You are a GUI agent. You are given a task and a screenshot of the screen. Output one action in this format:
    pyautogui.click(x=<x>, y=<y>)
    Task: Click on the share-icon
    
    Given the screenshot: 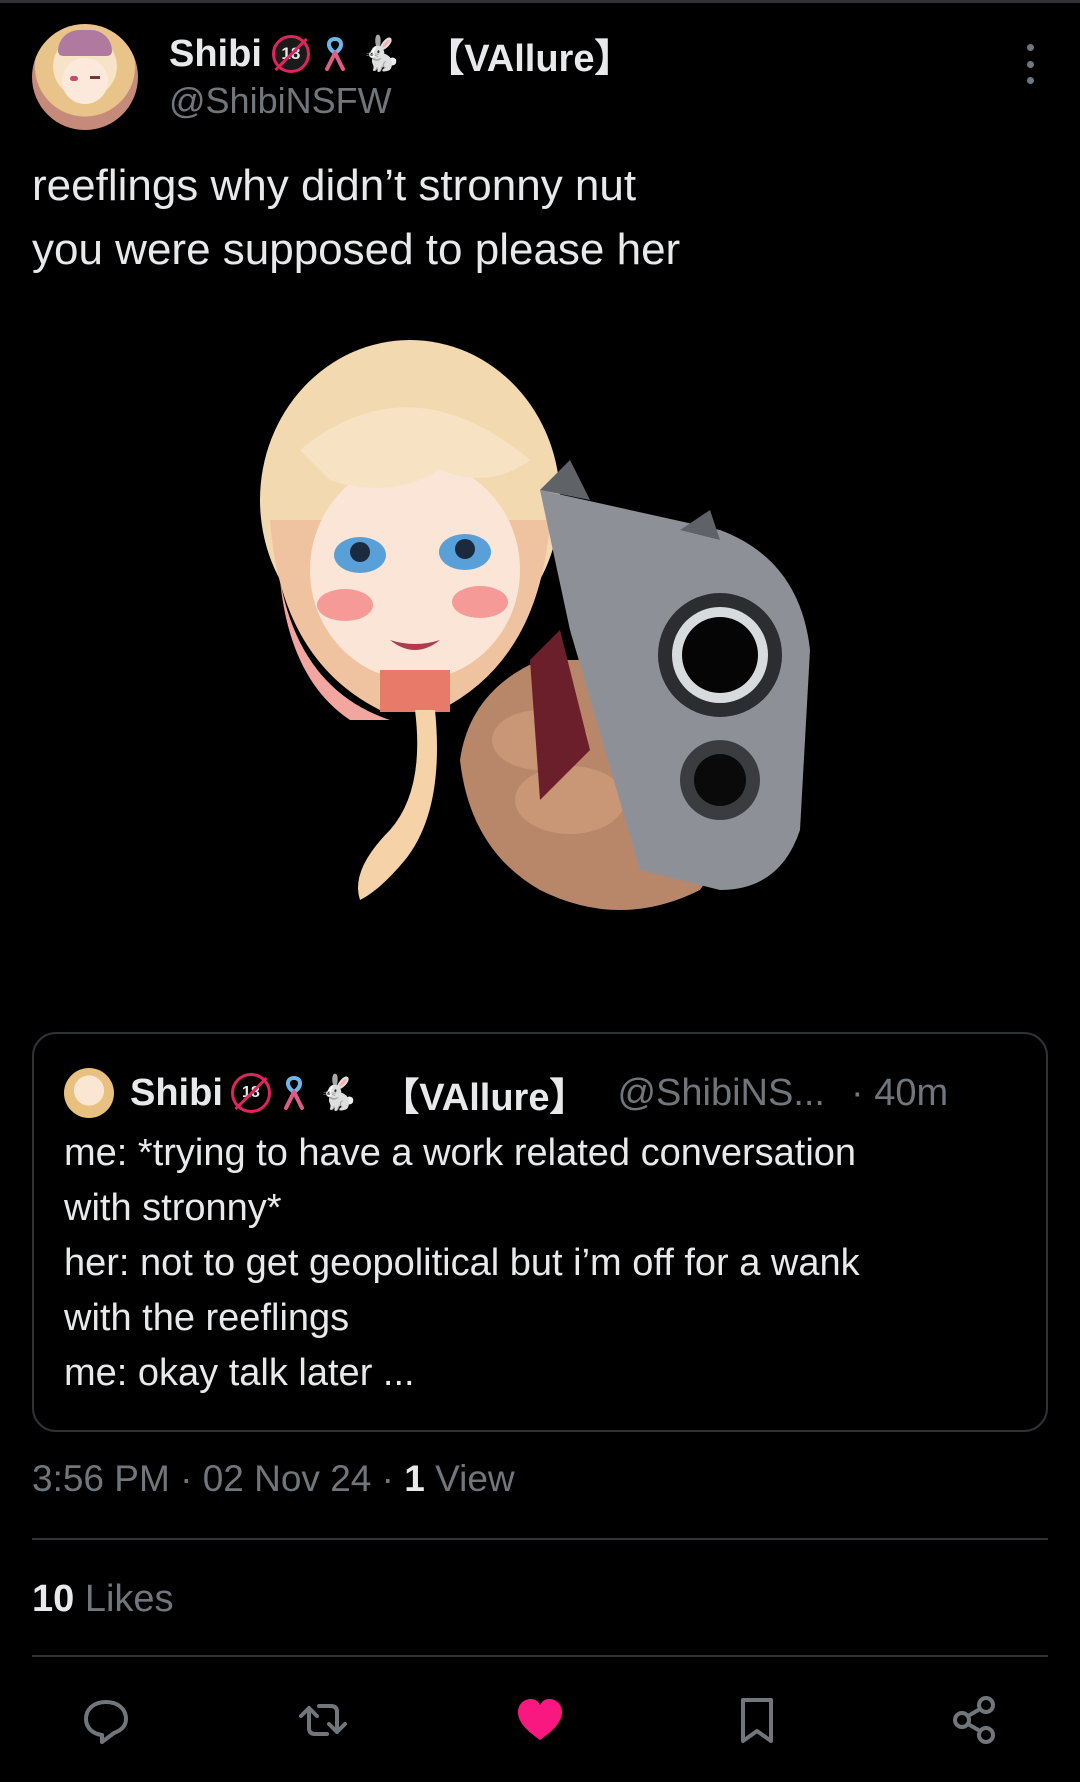 What is the action you would take?
    pyautogui.click(x=974, y=1720)
    